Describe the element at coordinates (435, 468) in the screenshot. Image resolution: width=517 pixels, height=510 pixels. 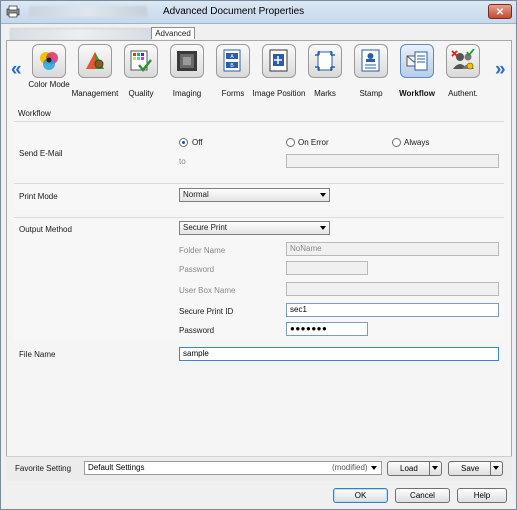
I see `load-dropdown-icon` at that location.